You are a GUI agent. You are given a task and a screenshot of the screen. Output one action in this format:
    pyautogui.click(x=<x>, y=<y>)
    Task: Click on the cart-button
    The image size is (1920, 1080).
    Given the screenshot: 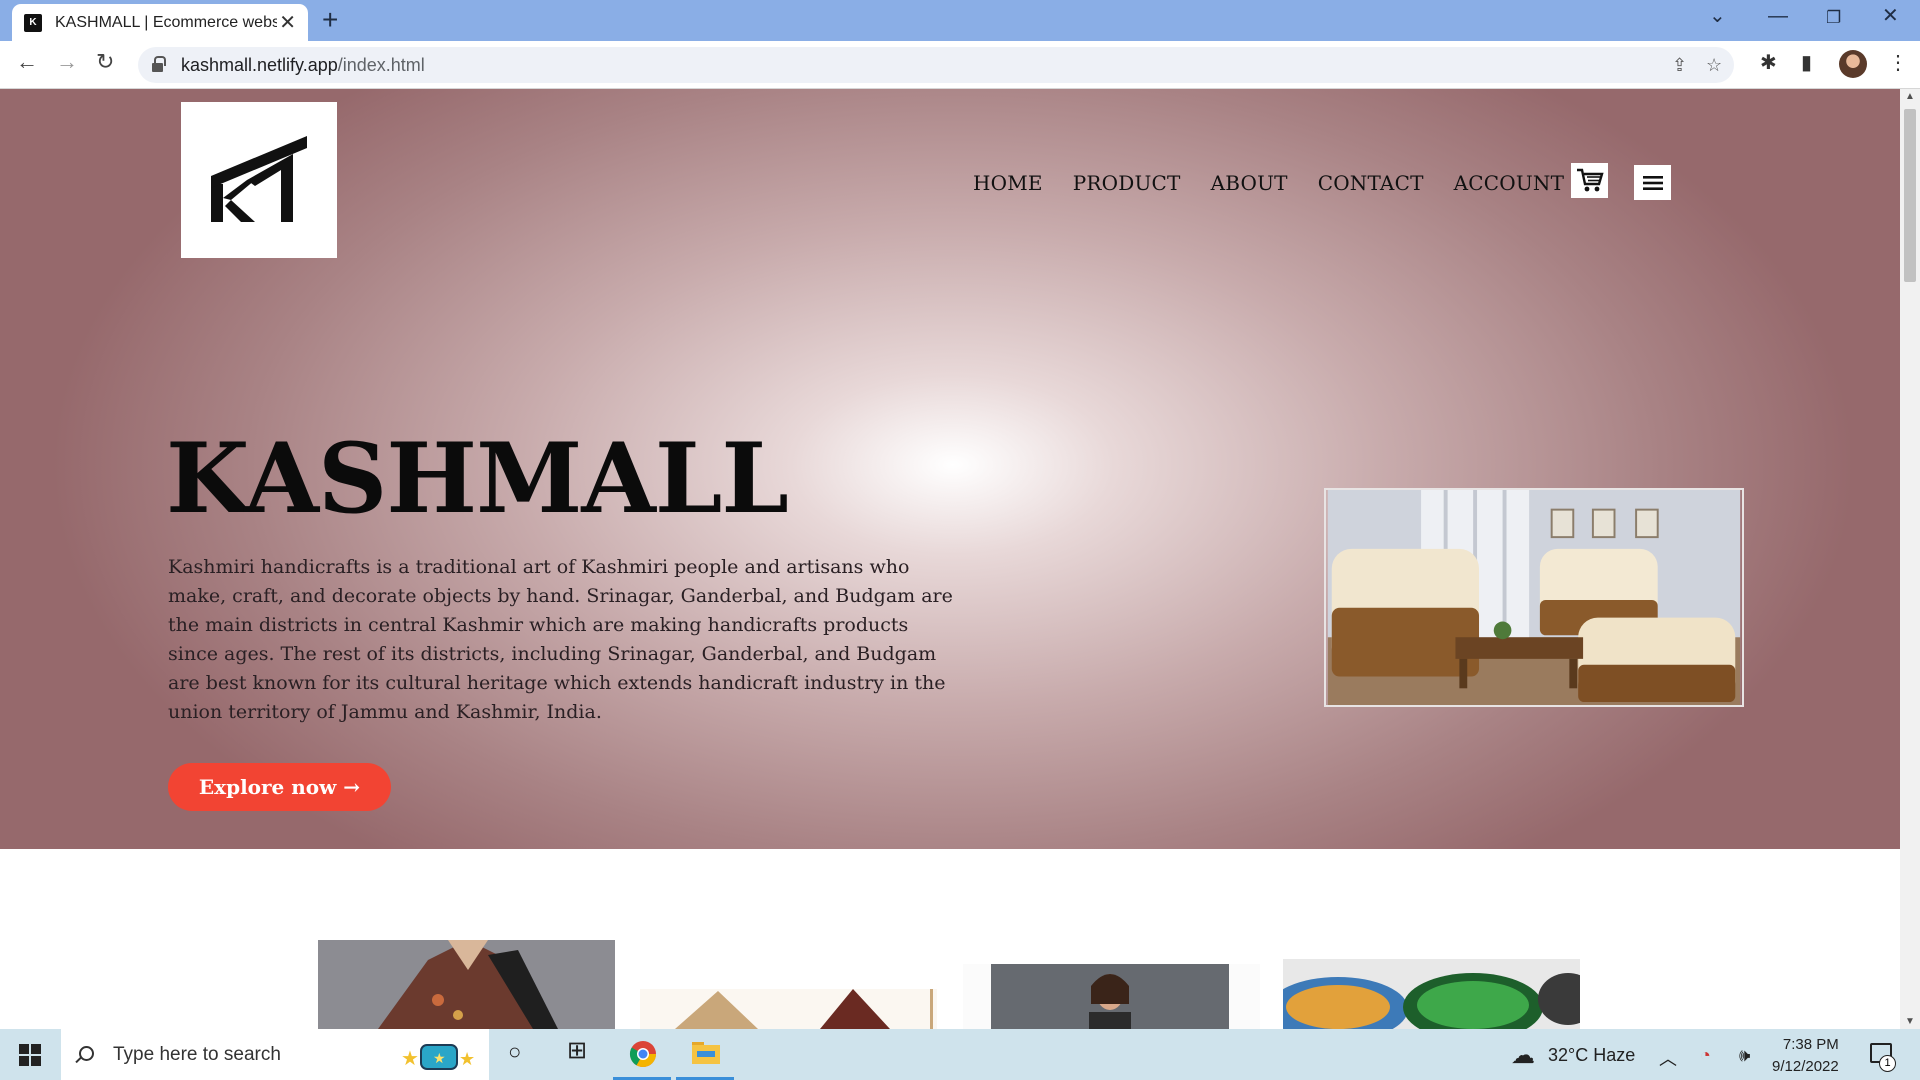 What is the action you would take?
    pyautogui.click(x=1589, y=180)
    